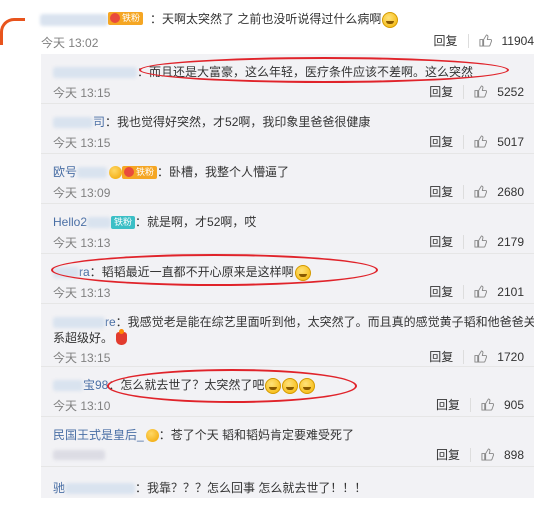  What do you see at coordinates (510, 356) in the screenshot?
I see `like-count: 1720` at bounding box center [510, 356].